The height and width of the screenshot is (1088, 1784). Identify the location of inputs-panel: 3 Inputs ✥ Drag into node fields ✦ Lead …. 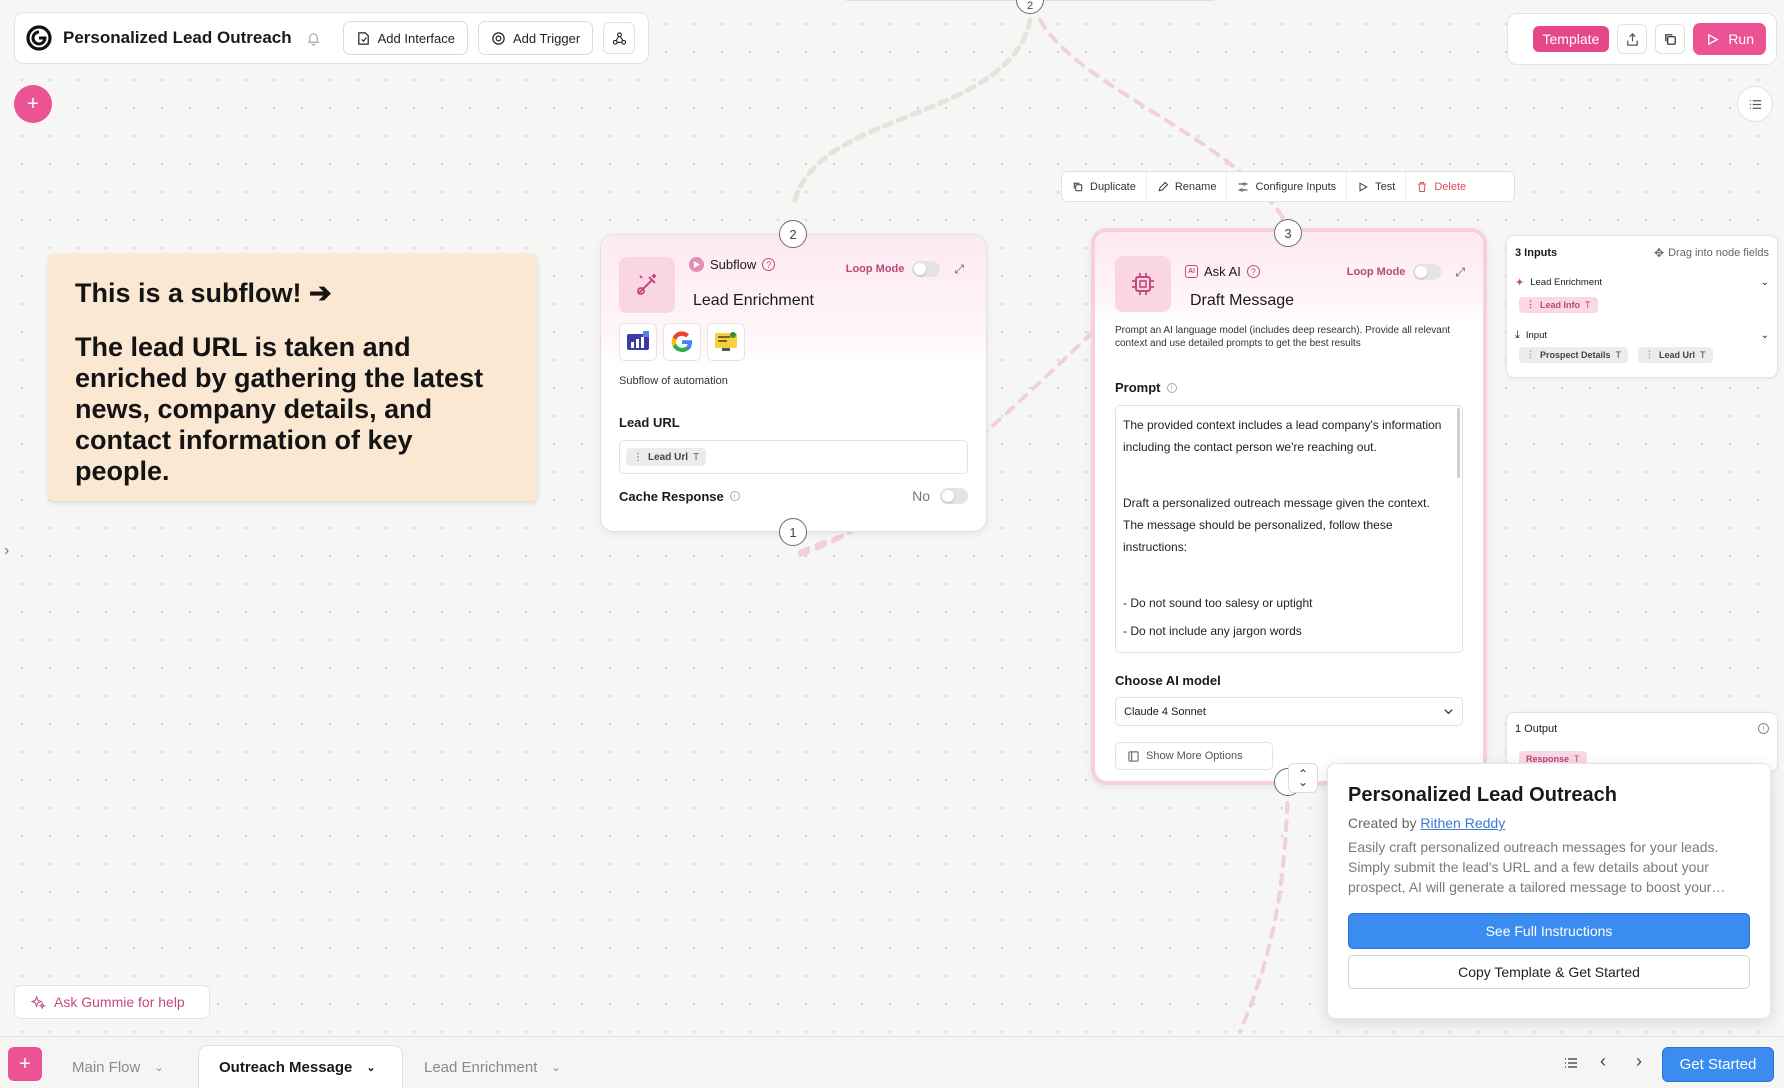
(1642, 306).